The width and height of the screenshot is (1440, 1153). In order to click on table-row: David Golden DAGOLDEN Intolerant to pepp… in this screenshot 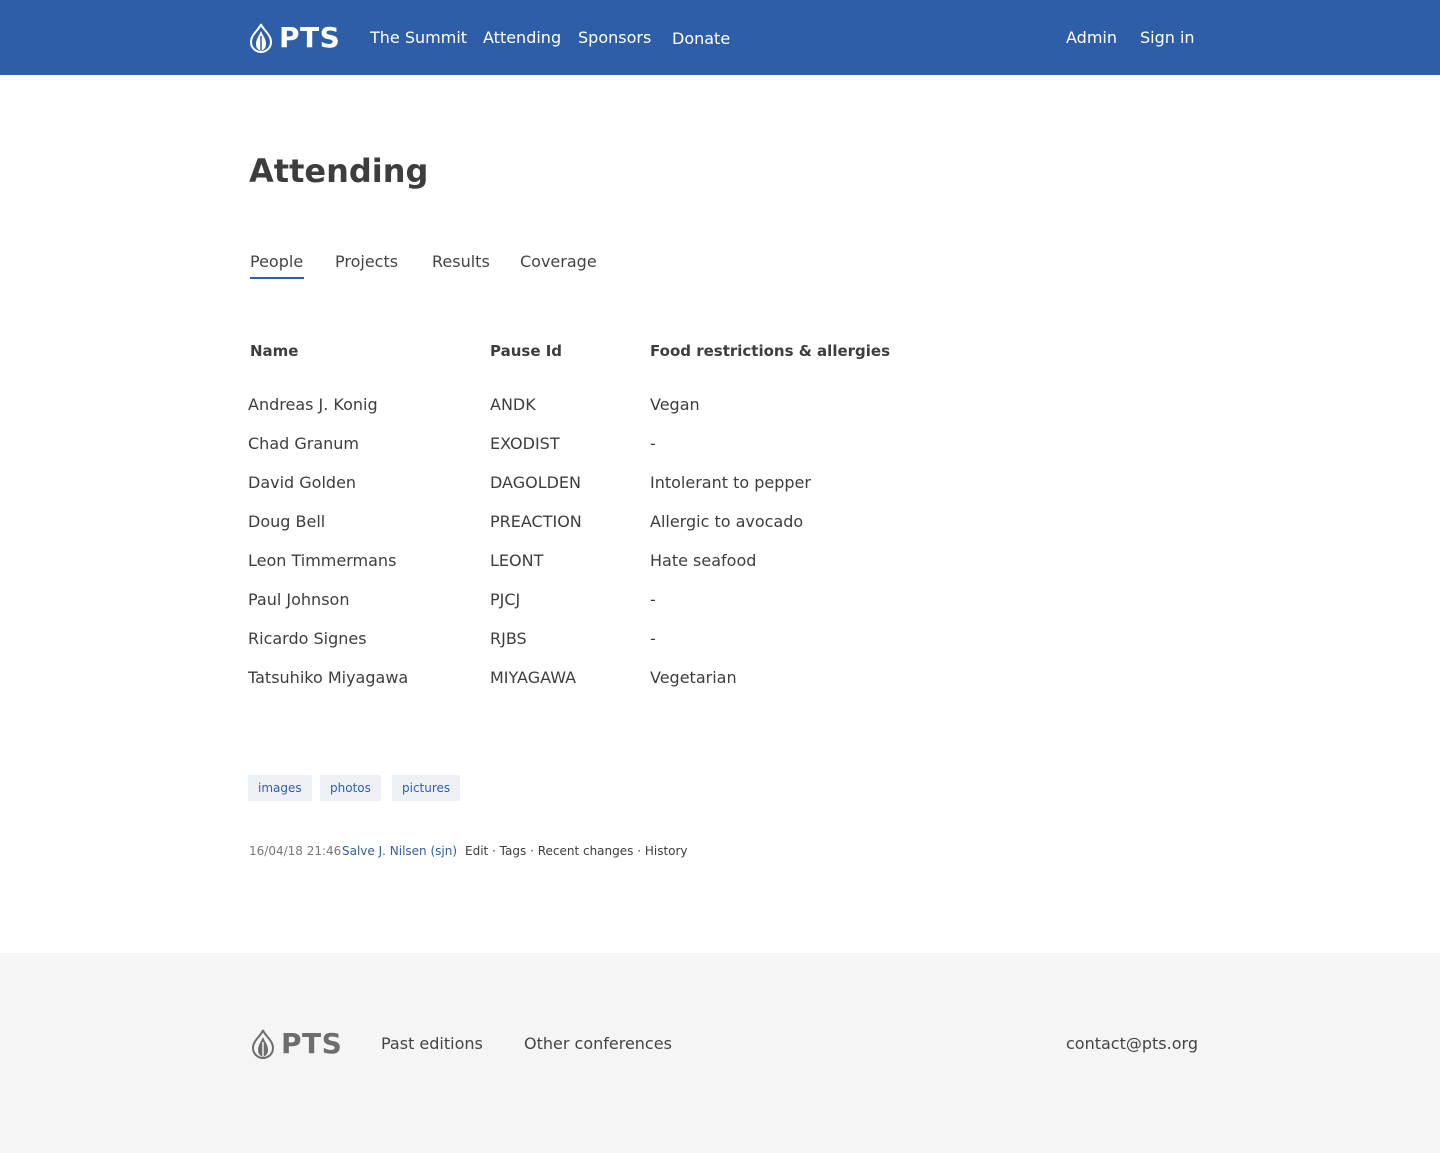, I will do `click(500, 491)`.